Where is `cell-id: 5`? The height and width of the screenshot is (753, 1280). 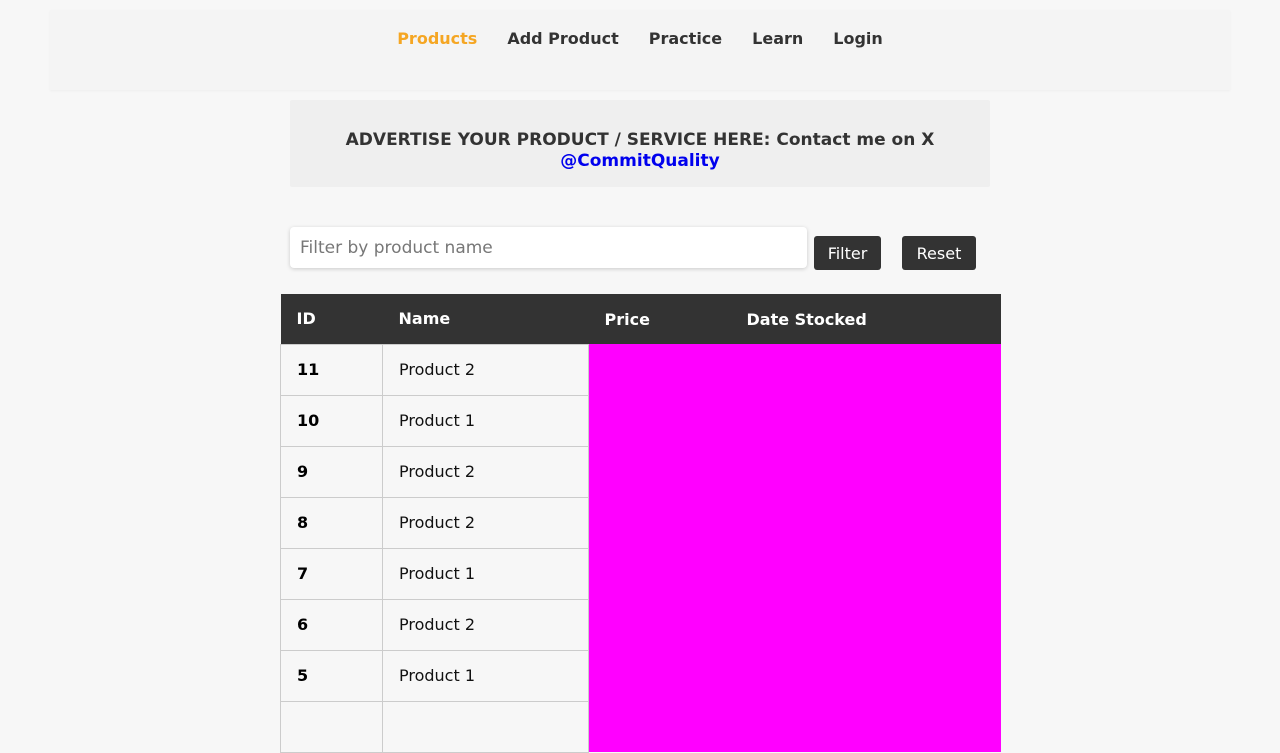 cell-id: 5 is located at coordinates (331, 675).